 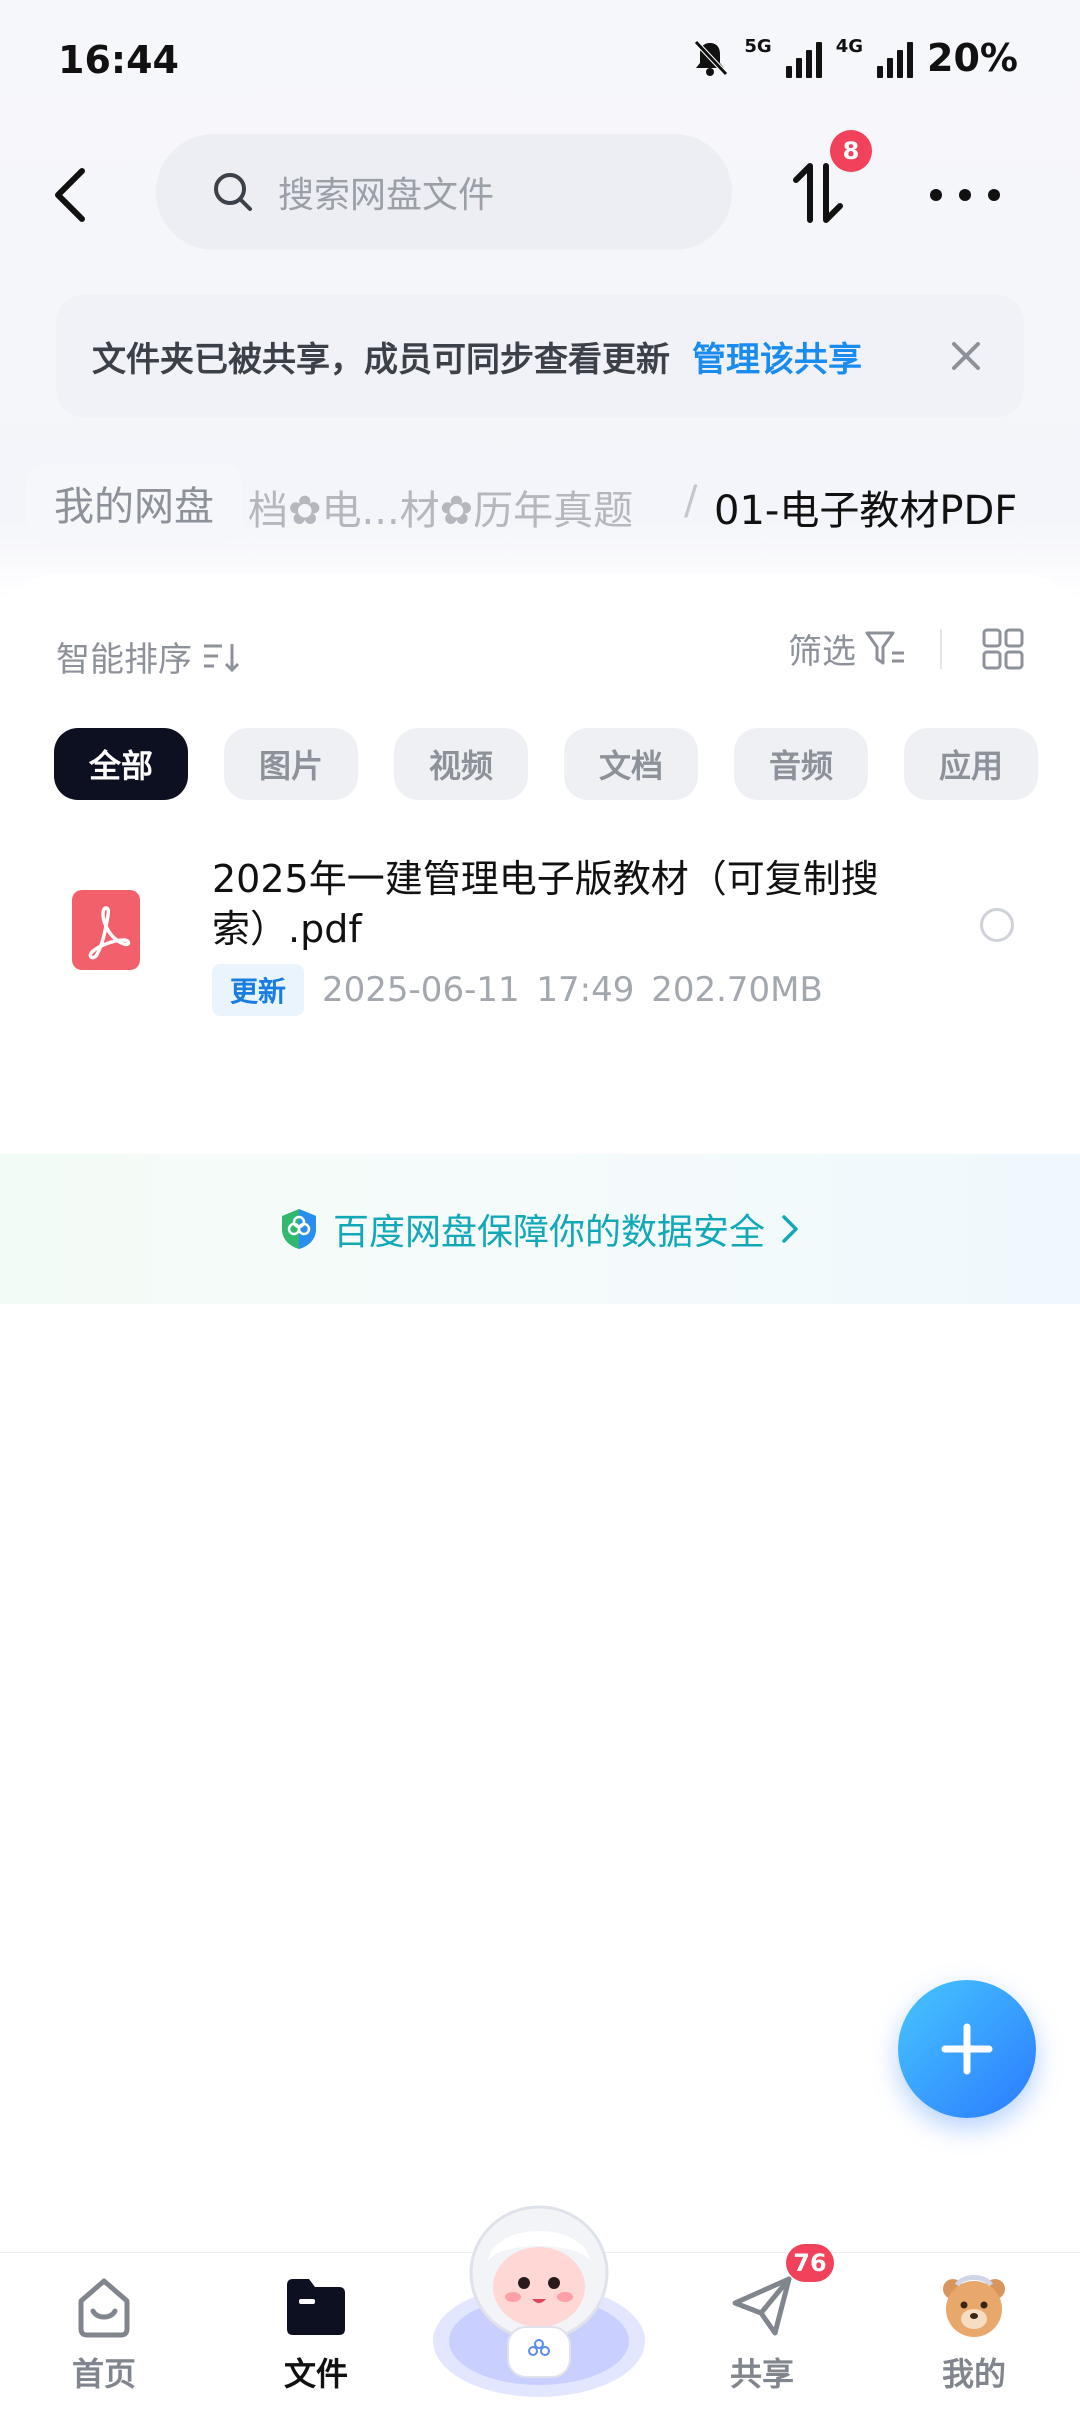 I want to click on add-button, so click(x=967, y=2049).